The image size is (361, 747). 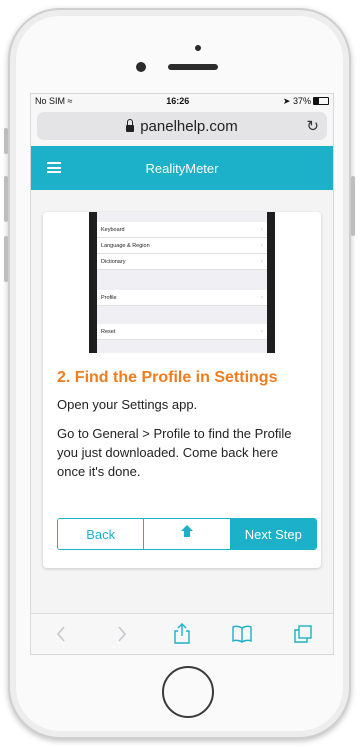 I want to click on screenshot-menu-item: Reset ›, so click(x=182, y=332).